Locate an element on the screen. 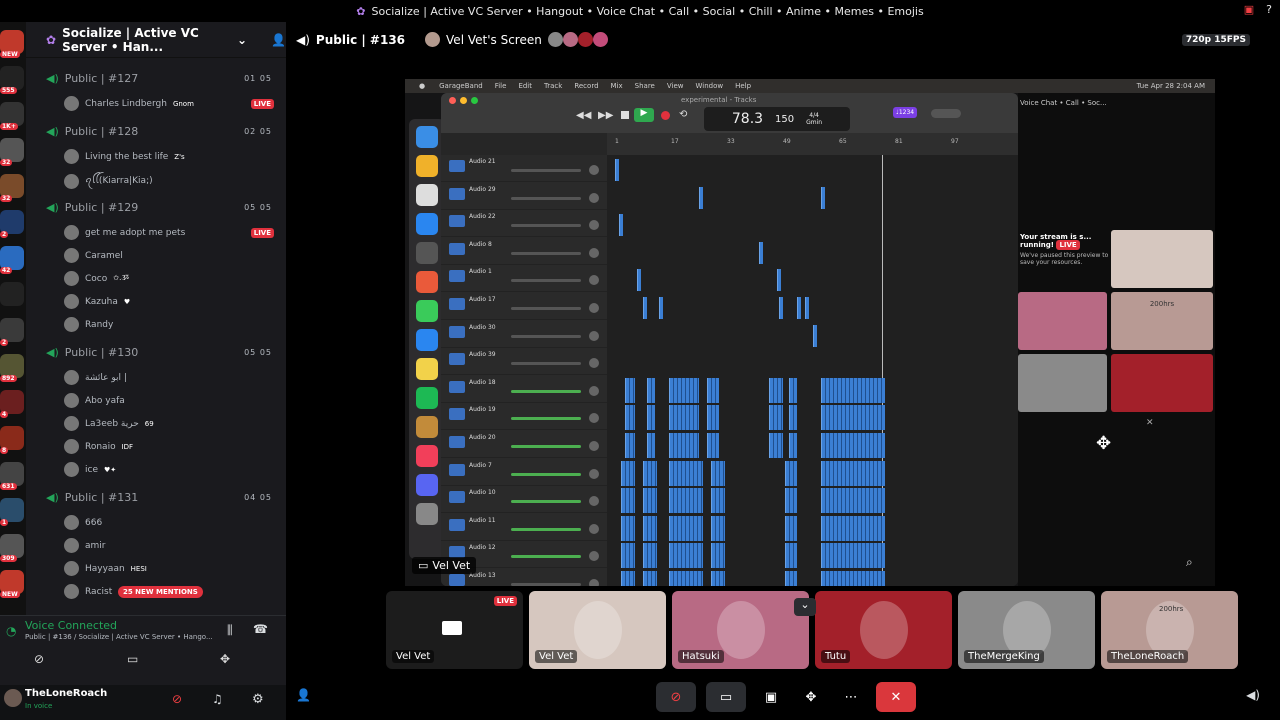  viewer-avatars is located at coordinates (577, 39).